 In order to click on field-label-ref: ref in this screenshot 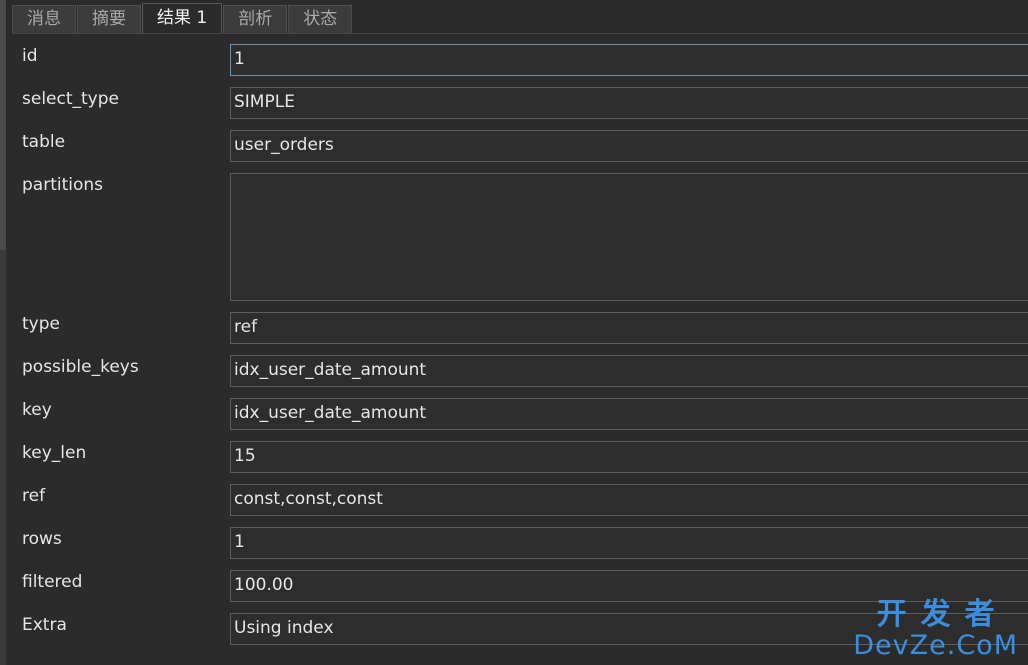, I will do `click(34, 496)`.